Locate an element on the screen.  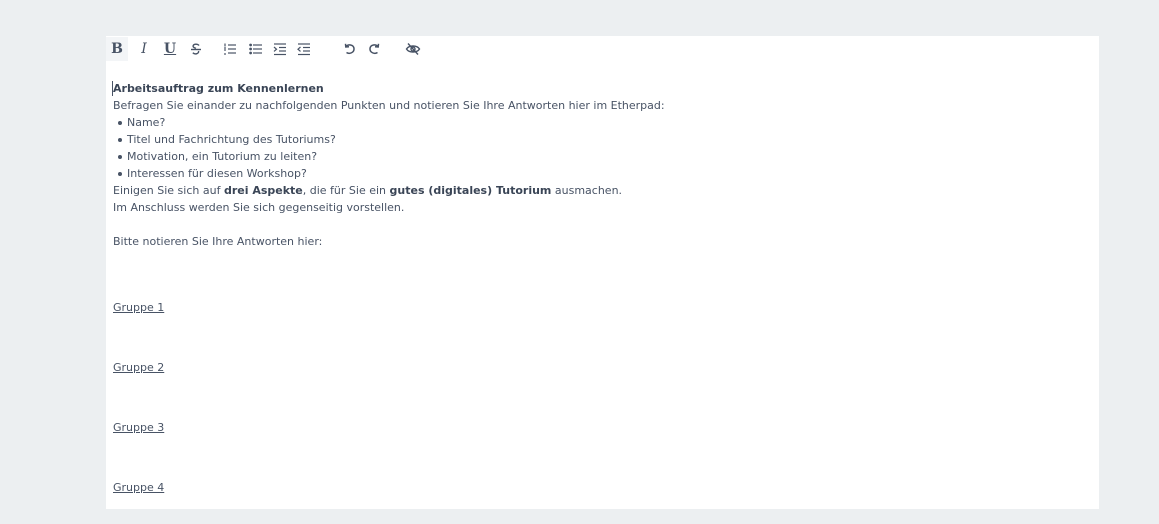
bold-icon: B is located at coordinates (117, 49).